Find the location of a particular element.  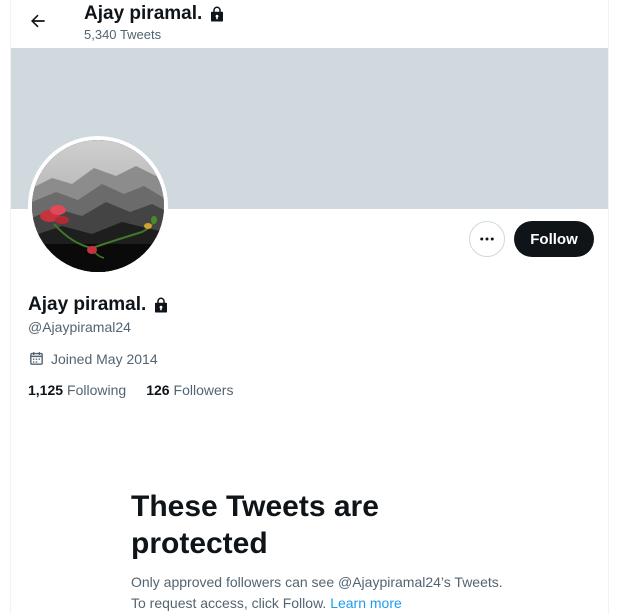

joined-date: Joined May 2014 is located at coordinates (93, 358).